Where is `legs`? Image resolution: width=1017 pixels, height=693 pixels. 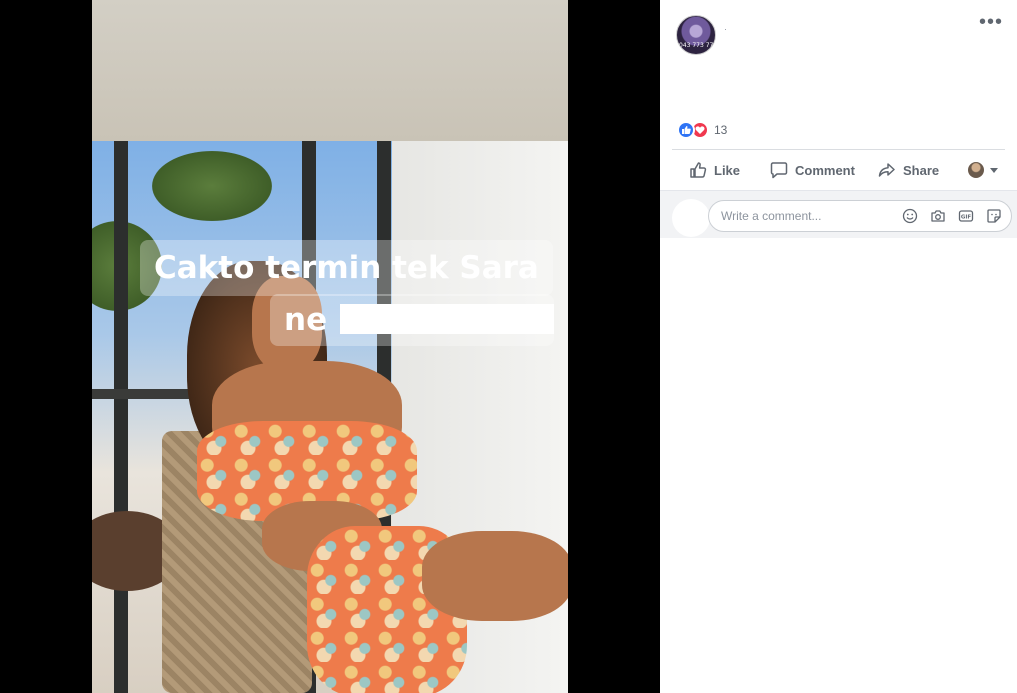
legs is located at coordinates (495, 576).